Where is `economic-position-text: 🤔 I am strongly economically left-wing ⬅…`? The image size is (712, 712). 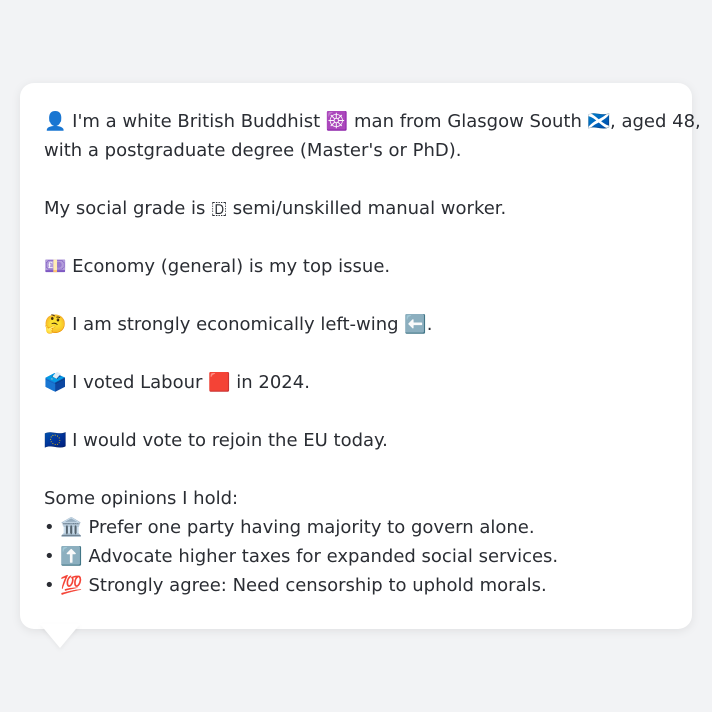 economic-position-text: 🤔 I am strongly economically left-wing ⬅… is located at coordinates (238, 324).